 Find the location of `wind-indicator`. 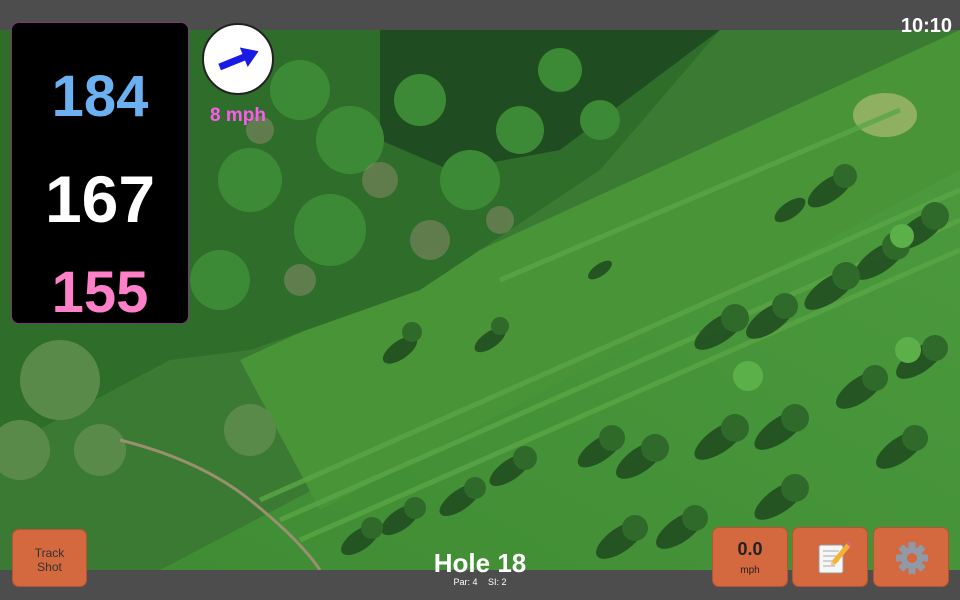

wind-indicator is located at coordinates (238, 59).